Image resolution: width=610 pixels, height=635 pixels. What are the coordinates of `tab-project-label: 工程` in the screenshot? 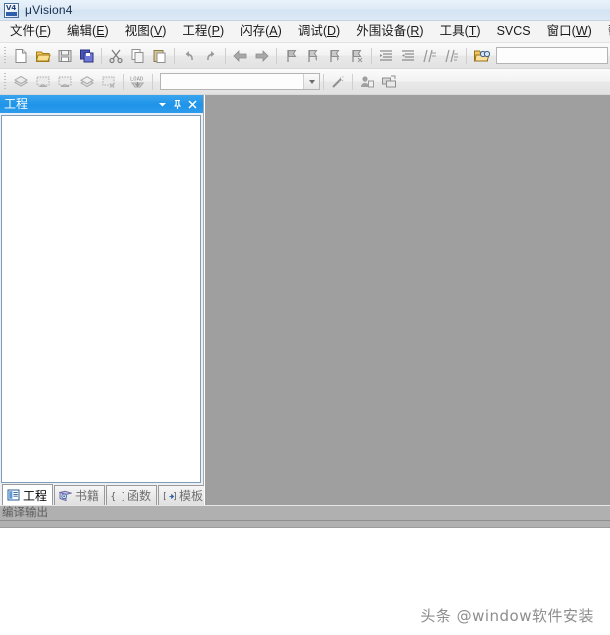 It's located at (35, 495).